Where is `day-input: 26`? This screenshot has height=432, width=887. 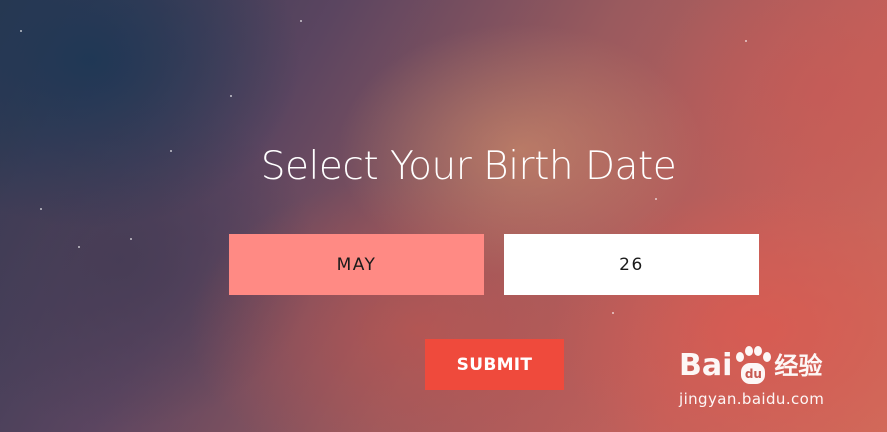 day-input: 26 is located at coordinates (631, 264).